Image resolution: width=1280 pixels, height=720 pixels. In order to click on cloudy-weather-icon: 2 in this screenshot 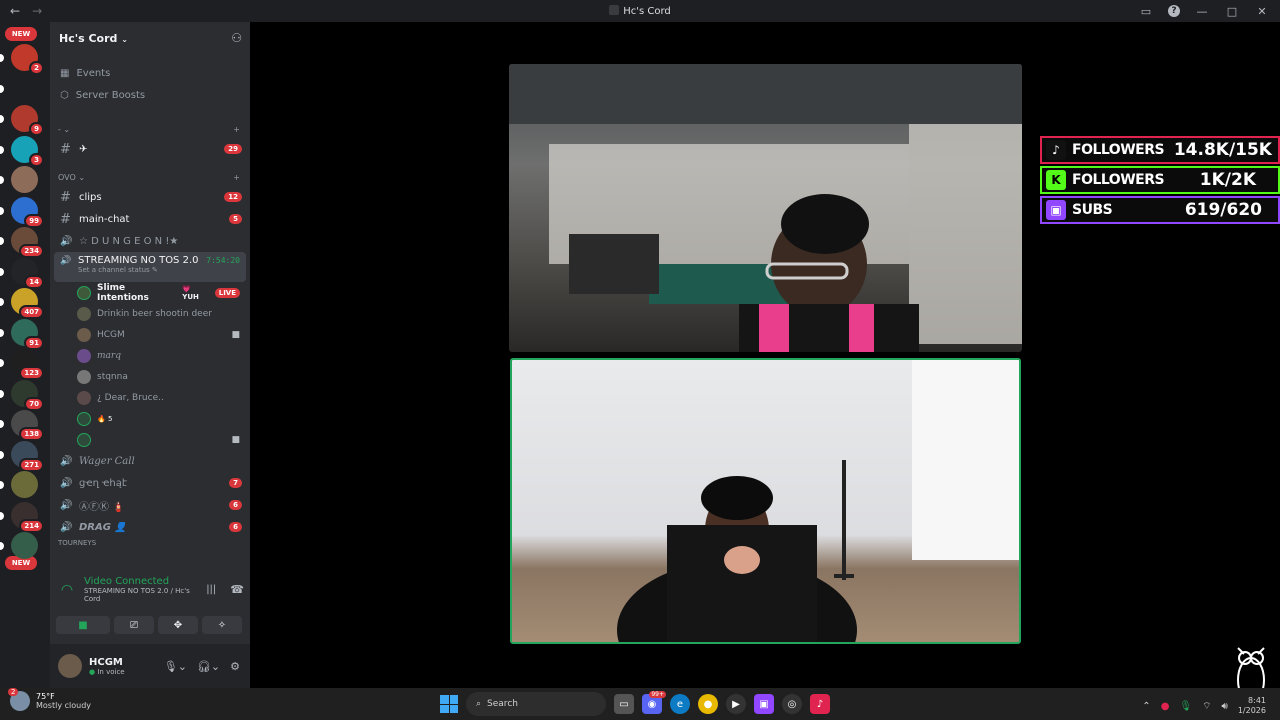, I will do `click(19, 699)`.